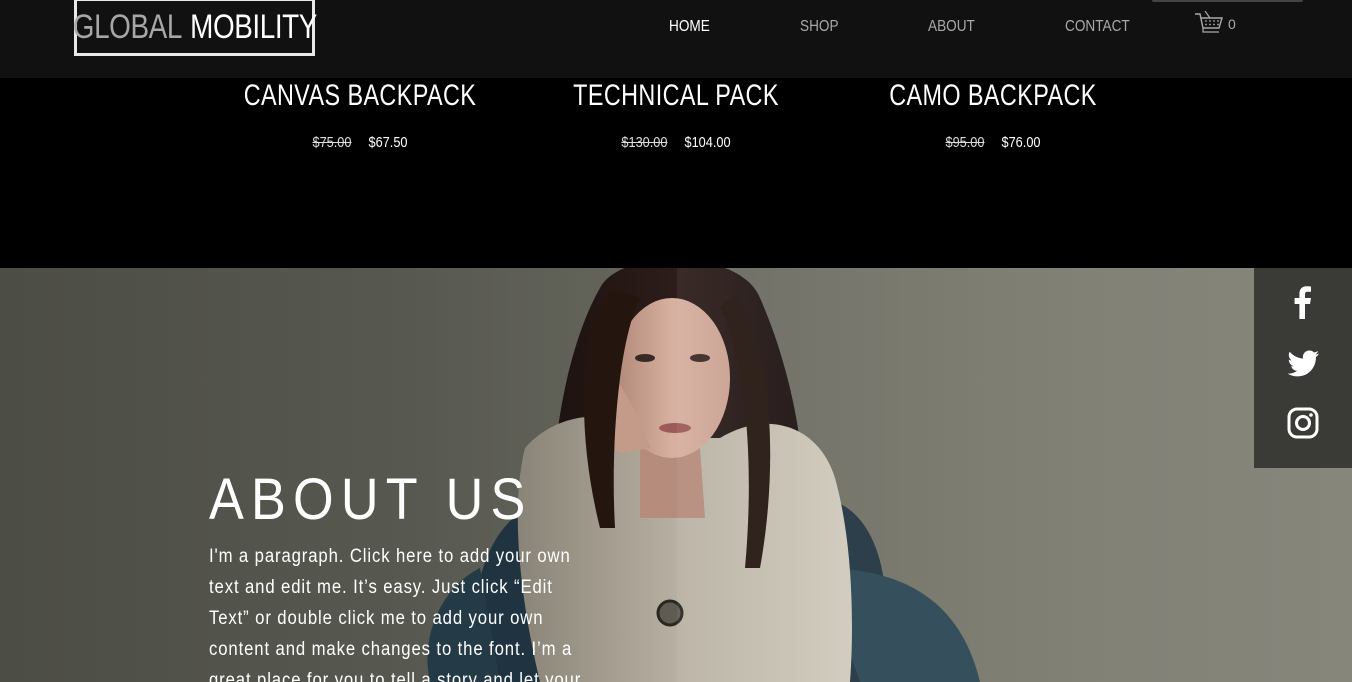 This screenshot has height=682, width=1352. I want to click on facebook-link, so click(1303, 303).